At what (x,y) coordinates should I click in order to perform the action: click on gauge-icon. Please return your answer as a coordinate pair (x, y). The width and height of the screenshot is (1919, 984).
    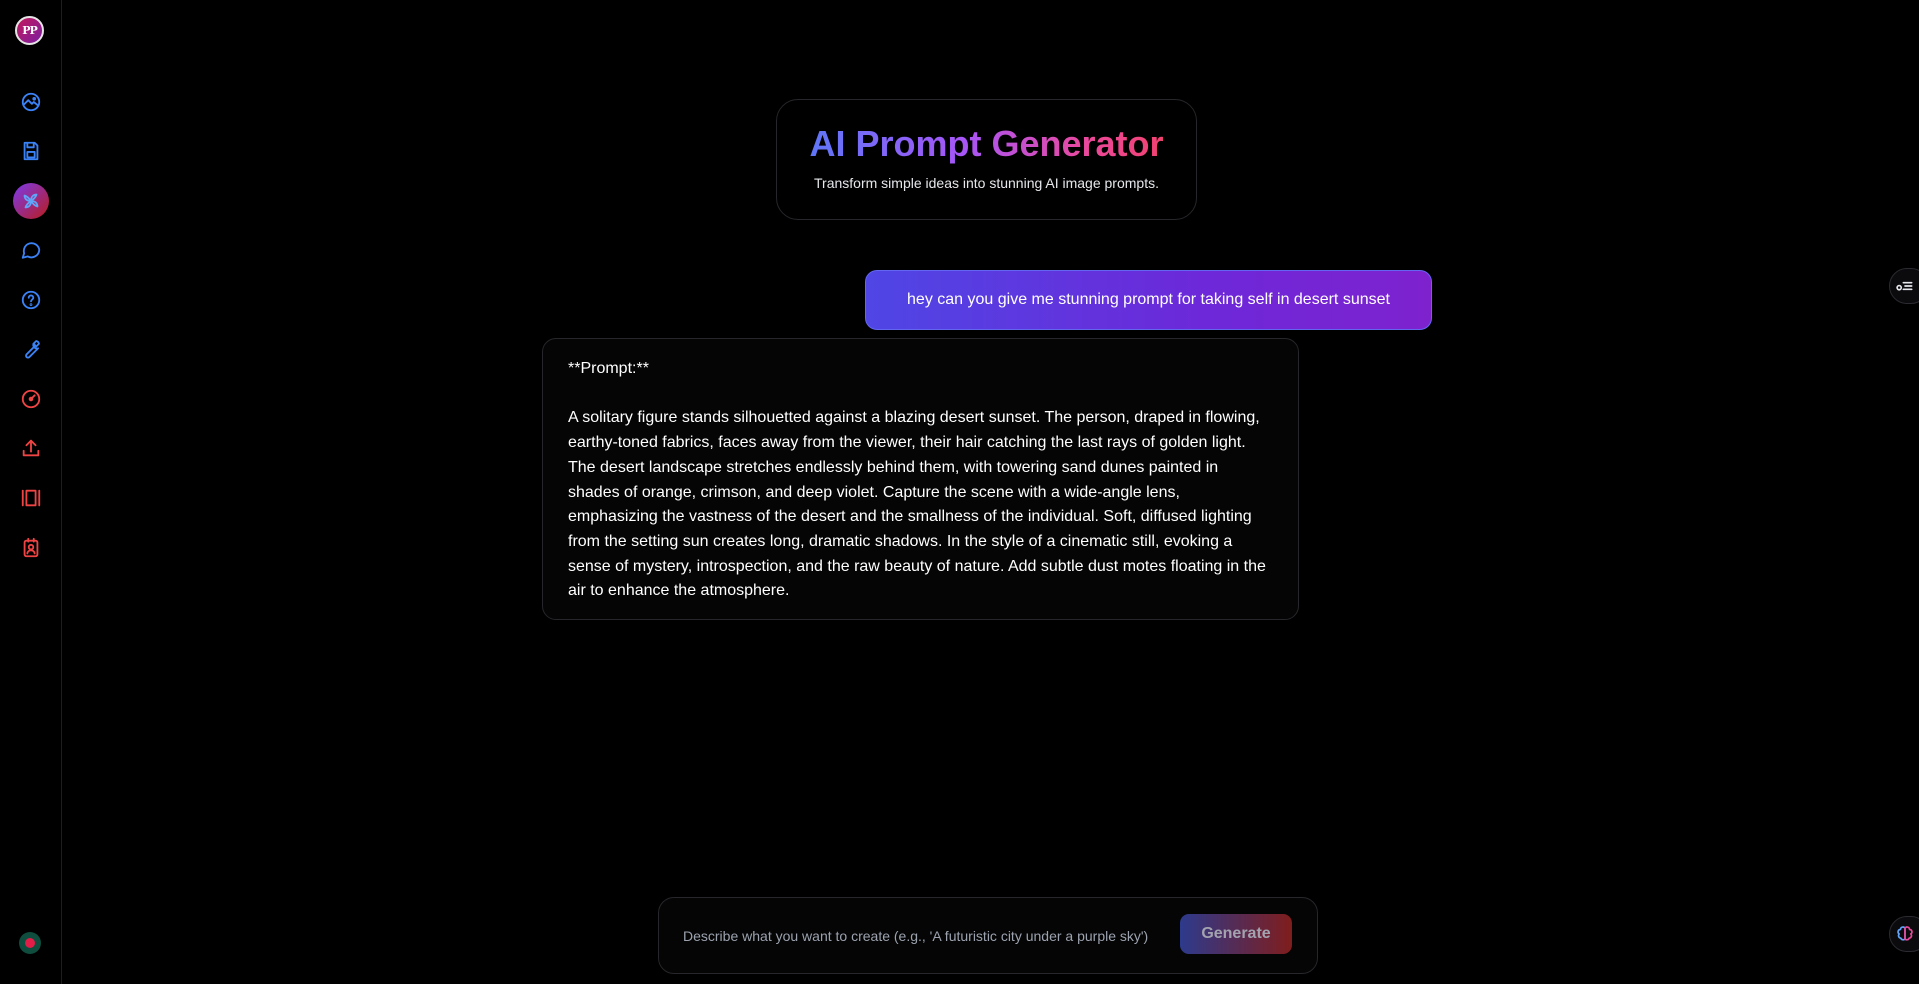
    Looking at the image, I should click on (31, 399).